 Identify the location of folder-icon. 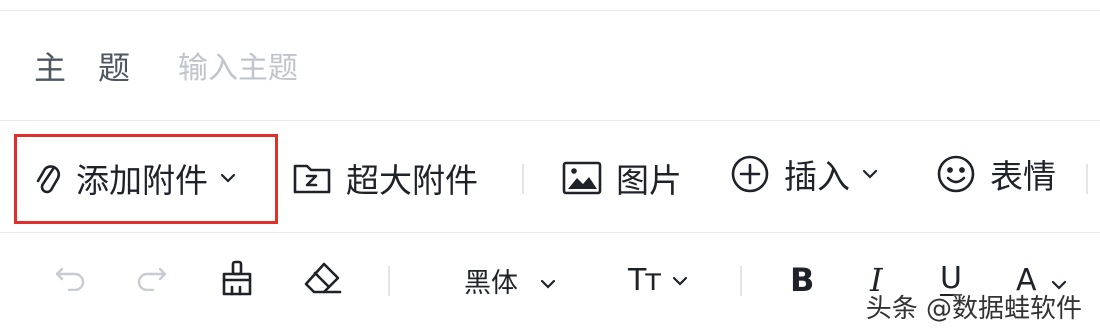
(312, 178).